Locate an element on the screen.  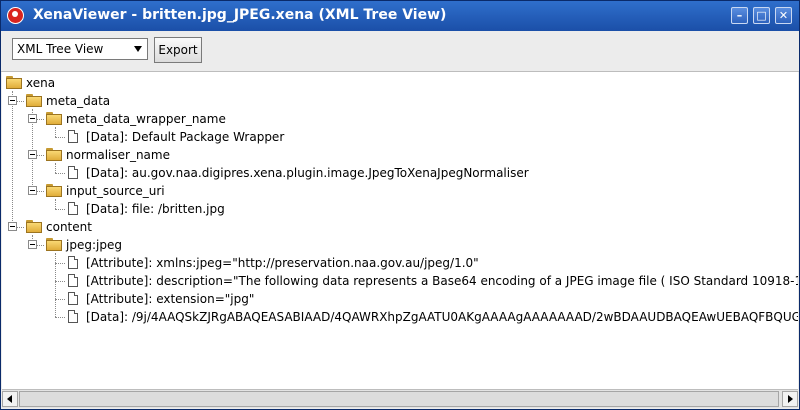
app-logo-icon is located at coordinates (15, 15).